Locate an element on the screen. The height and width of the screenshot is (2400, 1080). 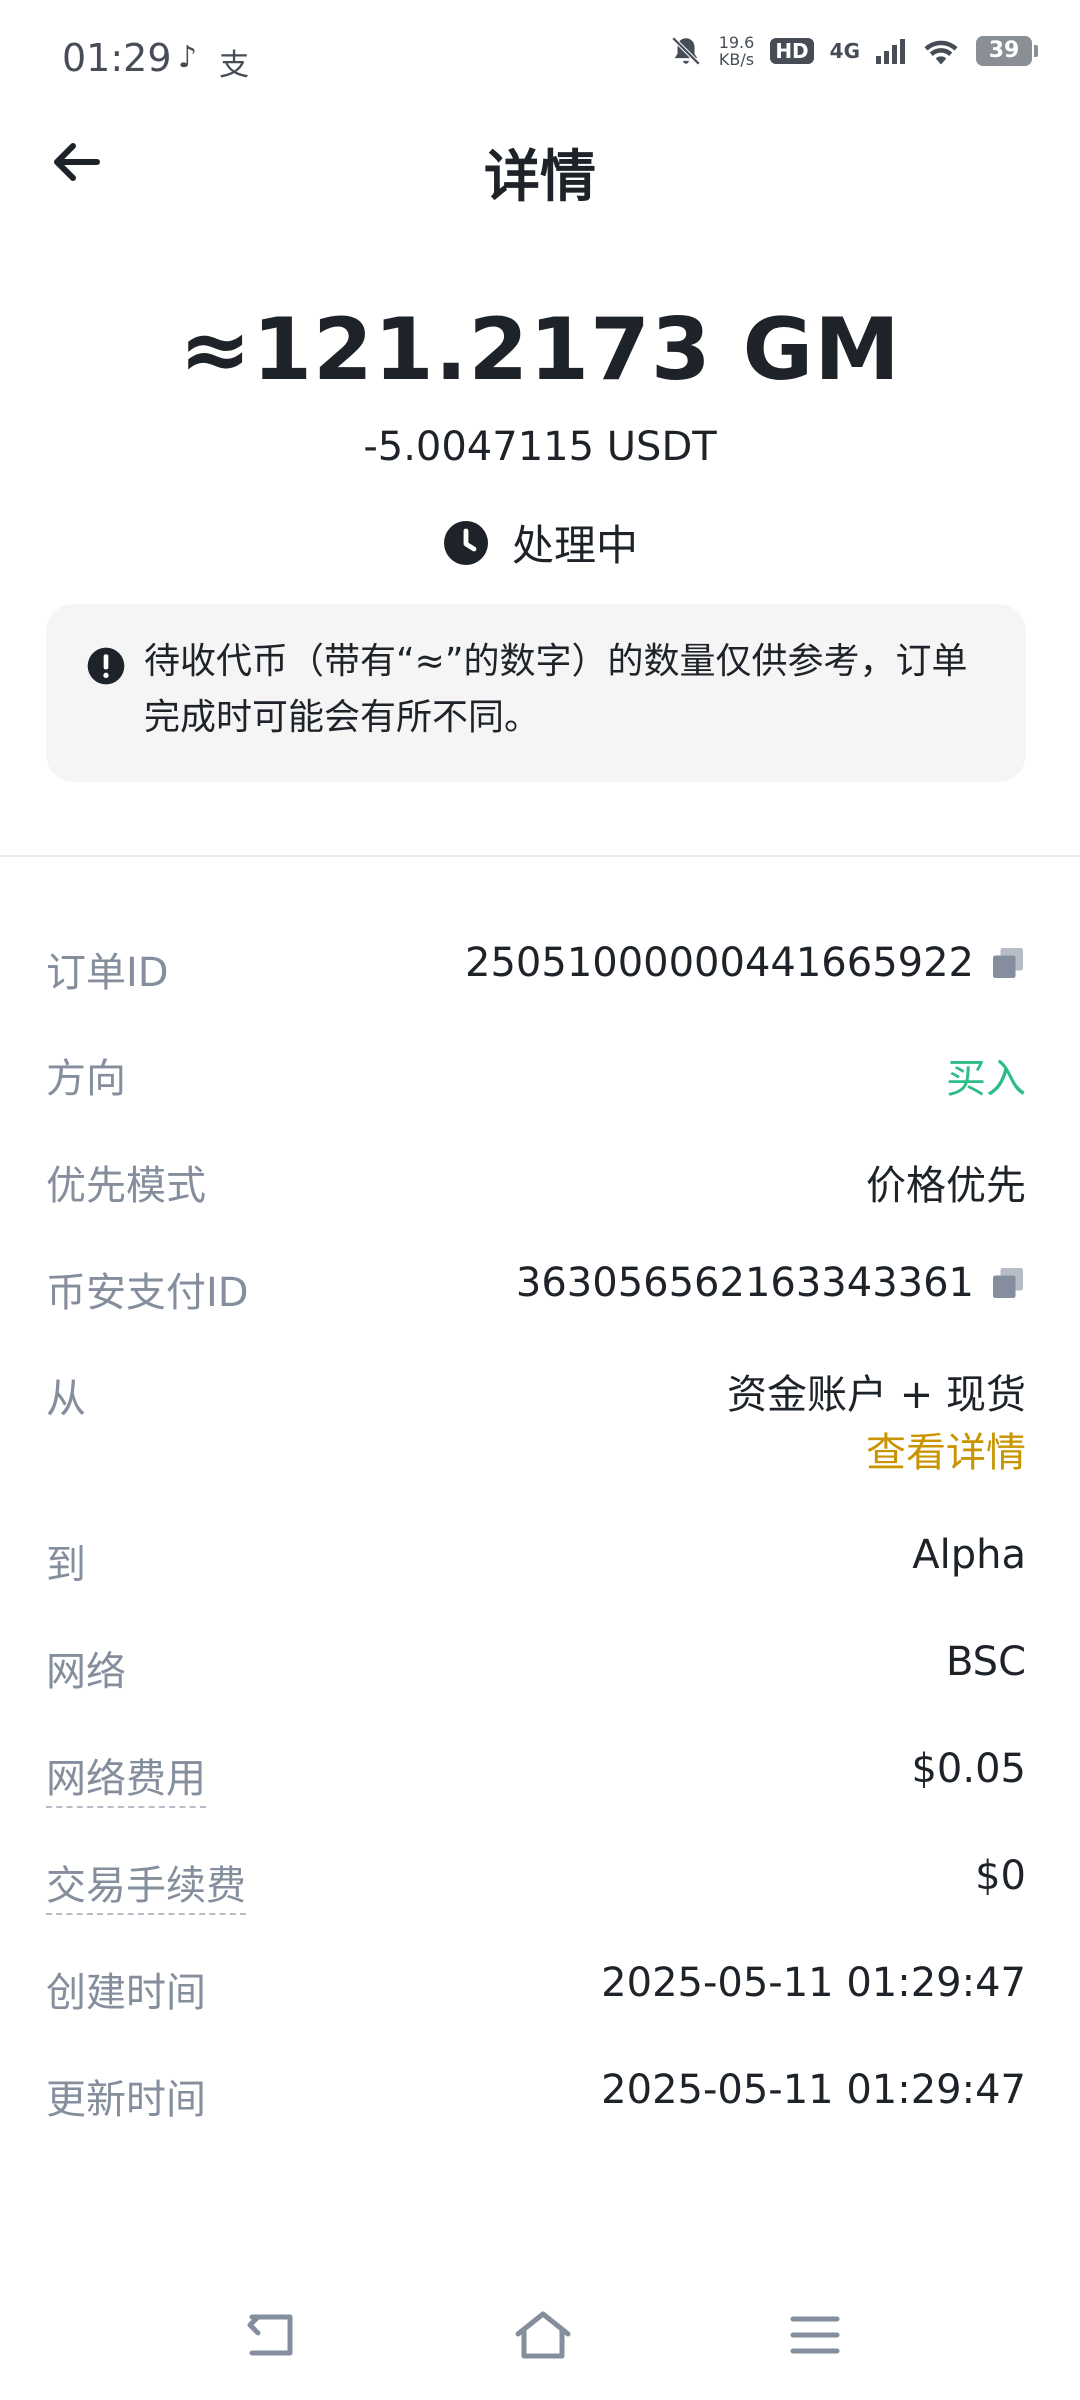
bell-muted-icon is located at coordinates (685, 51).